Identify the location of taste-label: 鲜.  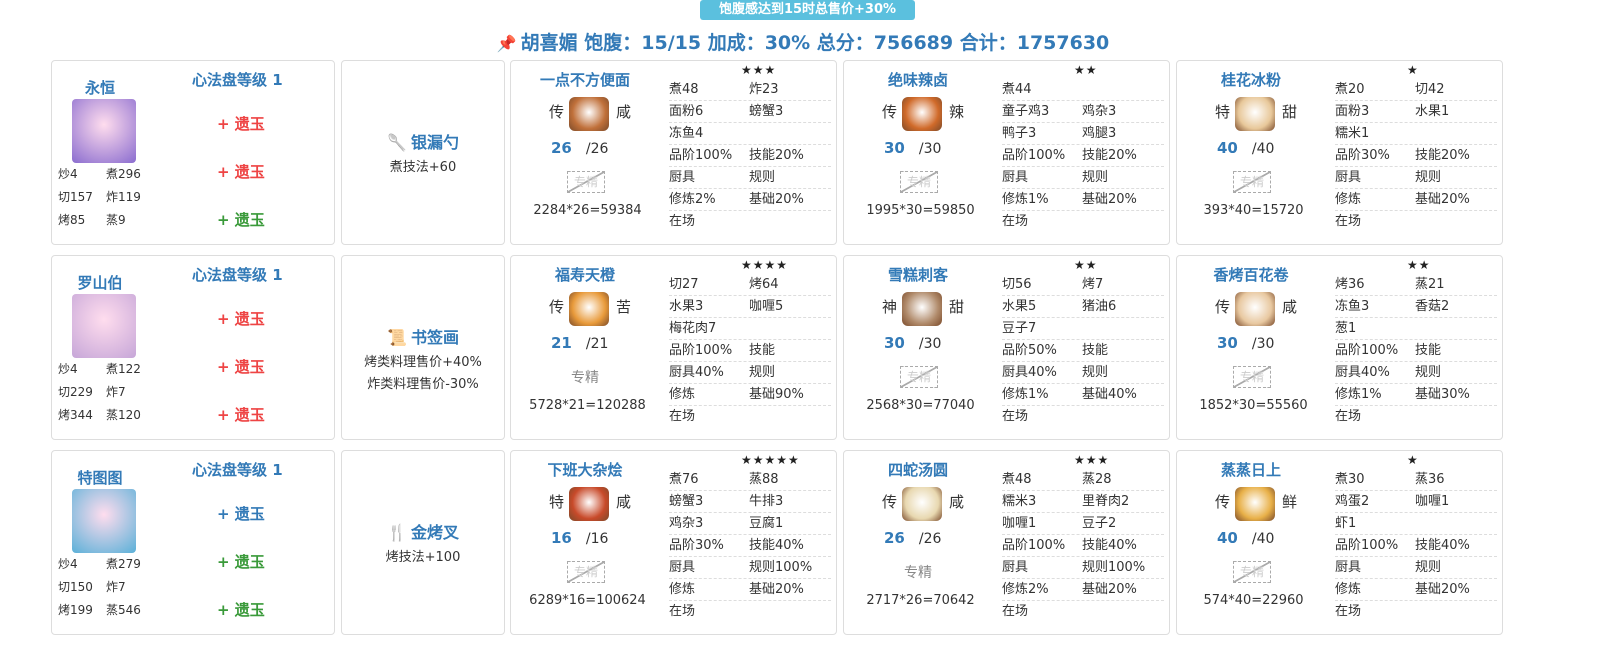
(1290, 502).